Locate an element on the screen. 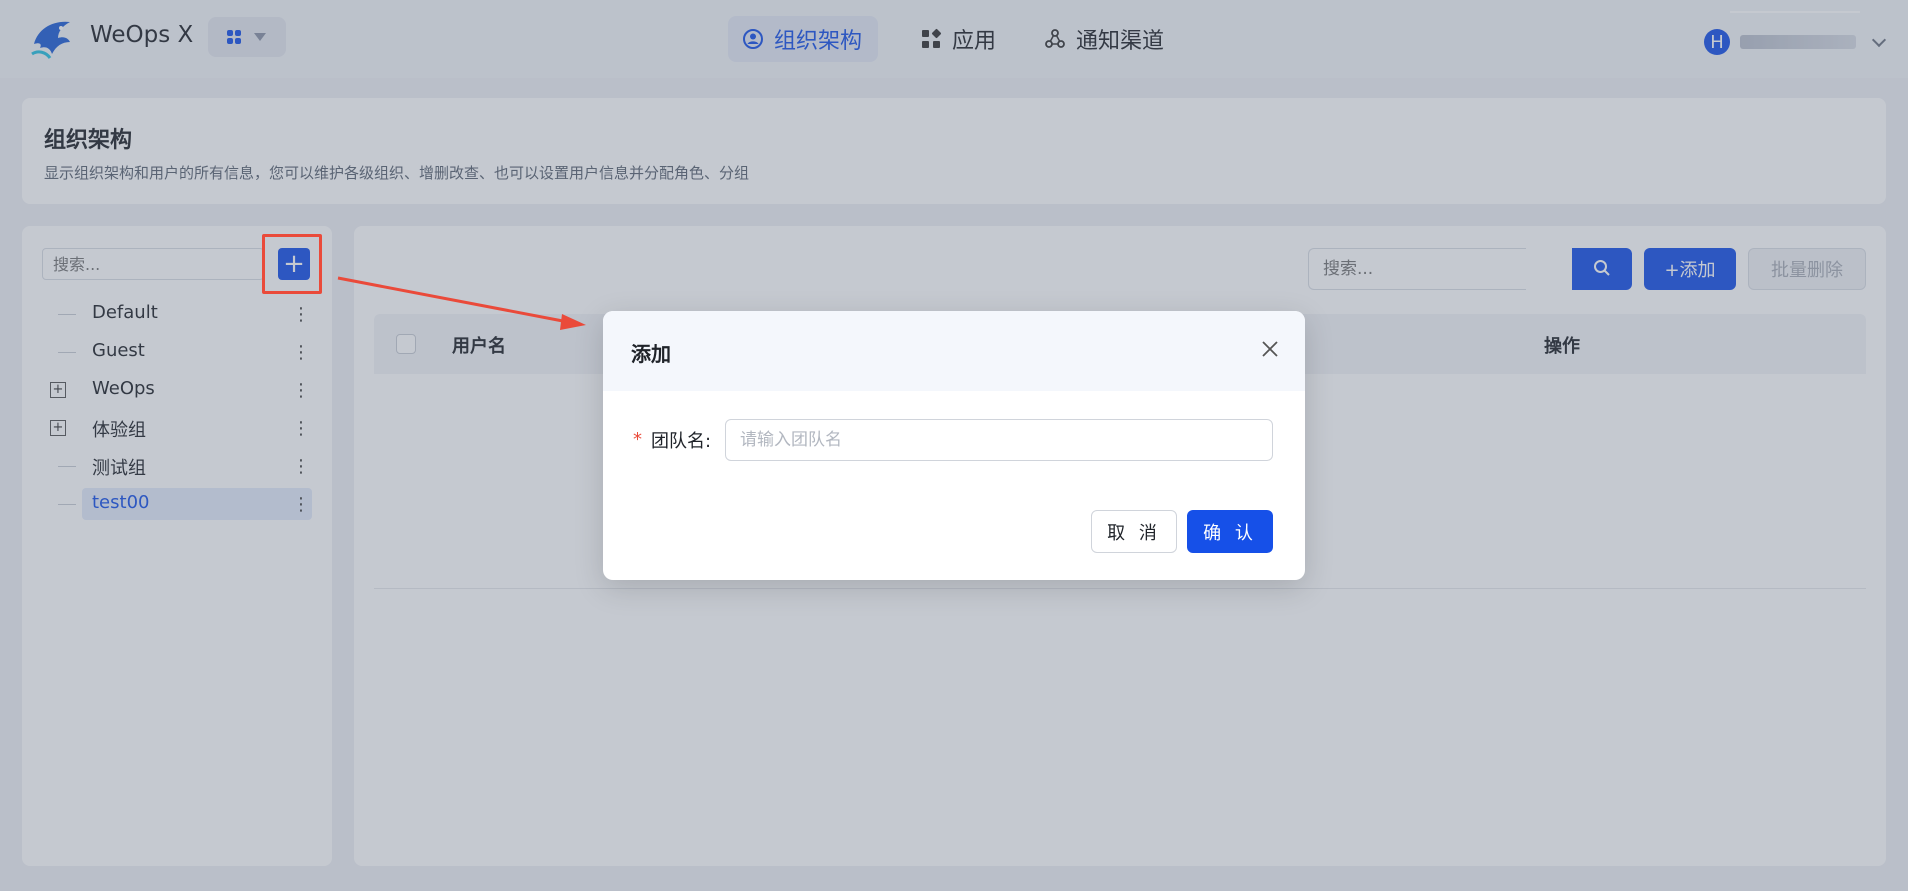 Image resolution: width=1908 pixels, height=891 pixels. annotation-highlight-box is located at coordinates (292, 264).